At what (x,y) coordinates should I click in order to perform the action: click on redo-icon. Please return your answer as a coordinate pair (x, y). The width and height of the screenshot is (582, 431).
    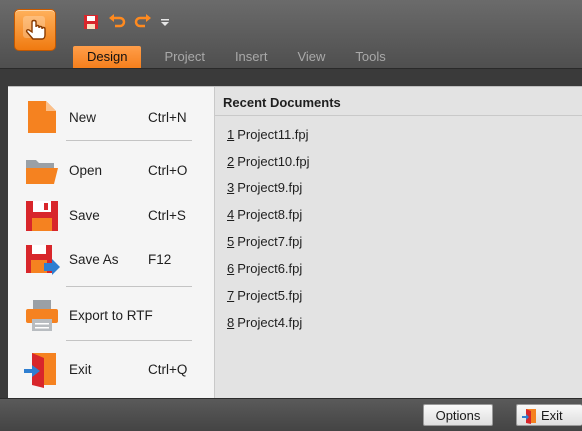
    Looking at the image, I should click on (143, 22).